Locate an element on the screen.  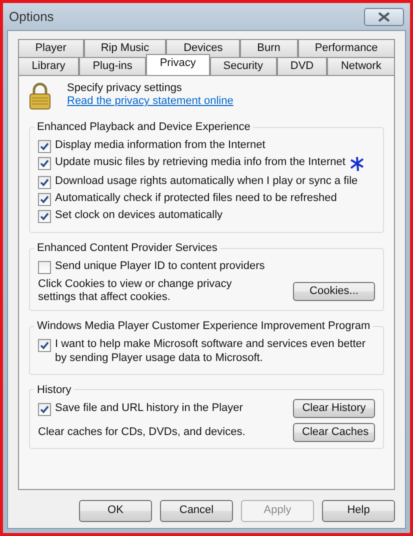
description-text: Click Cookies to view or change privacy settings that affect cookies. is located at coordinates (135, 291).